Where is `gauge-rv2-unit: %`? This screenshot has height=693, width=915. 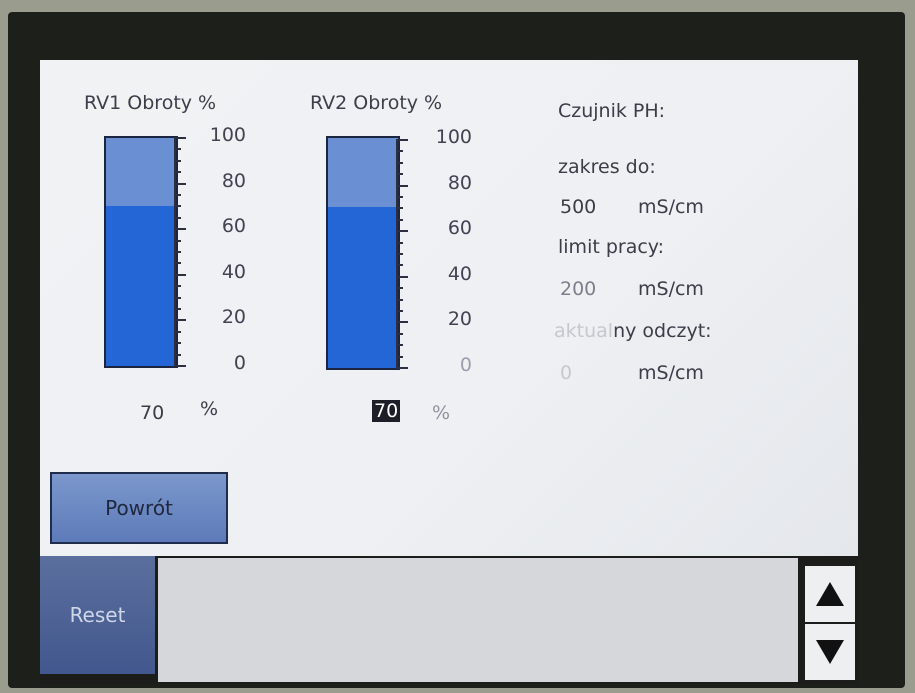
gauge-rv2-unit: % is located at coordinates (441, 413).